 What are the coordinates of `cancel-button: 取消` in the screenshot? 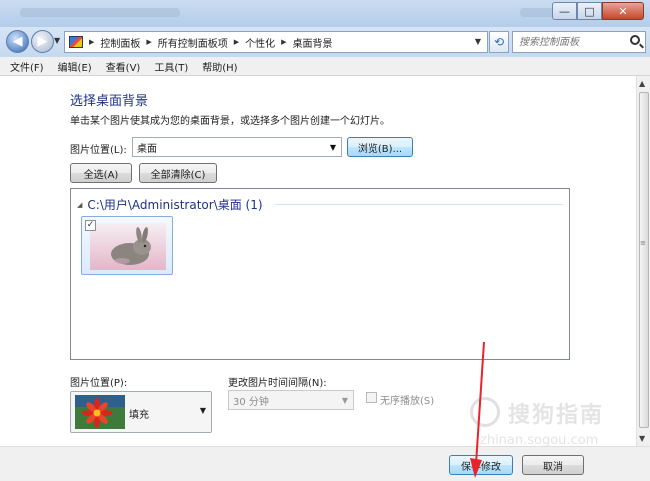 It's located at (553, 465).